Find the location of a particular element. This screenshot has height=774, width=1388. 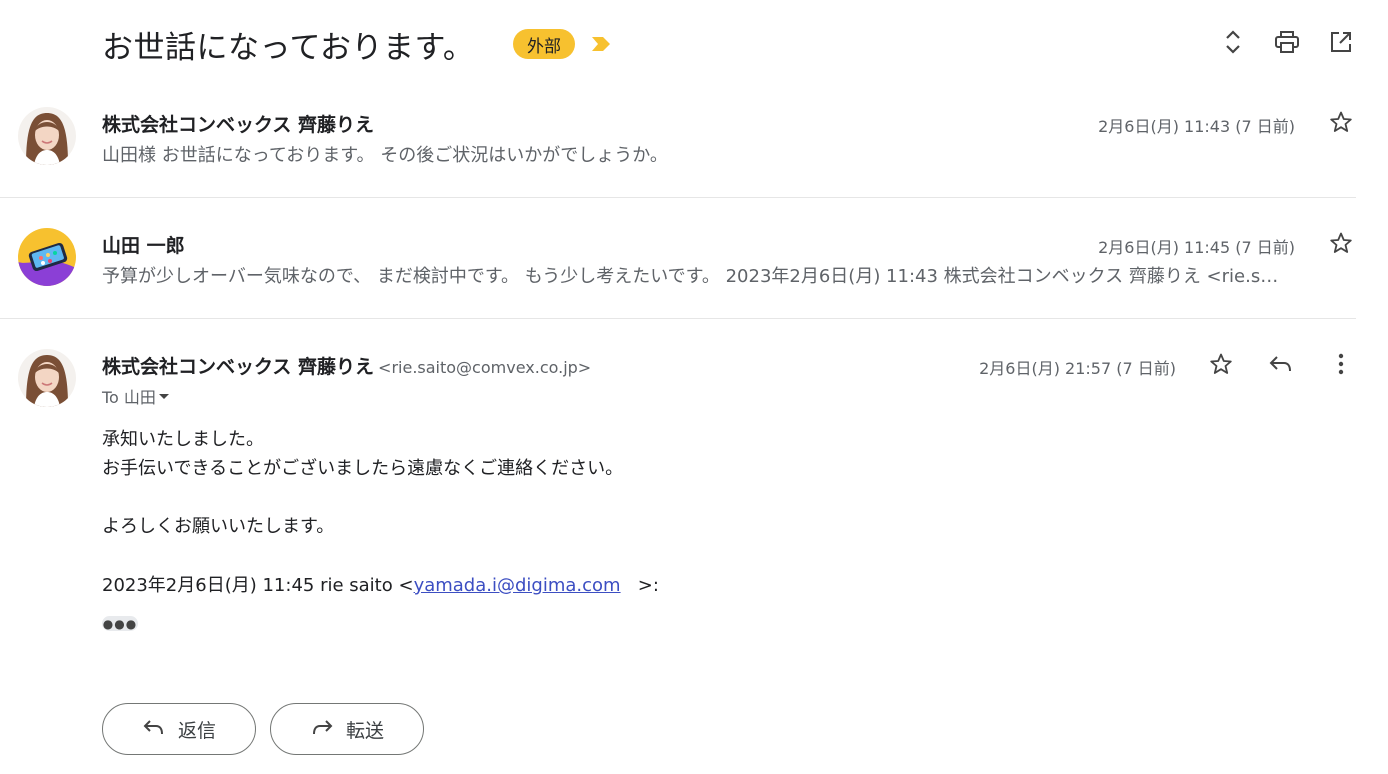

recipients-label: To 山田 is located at coordinates (129, 397).